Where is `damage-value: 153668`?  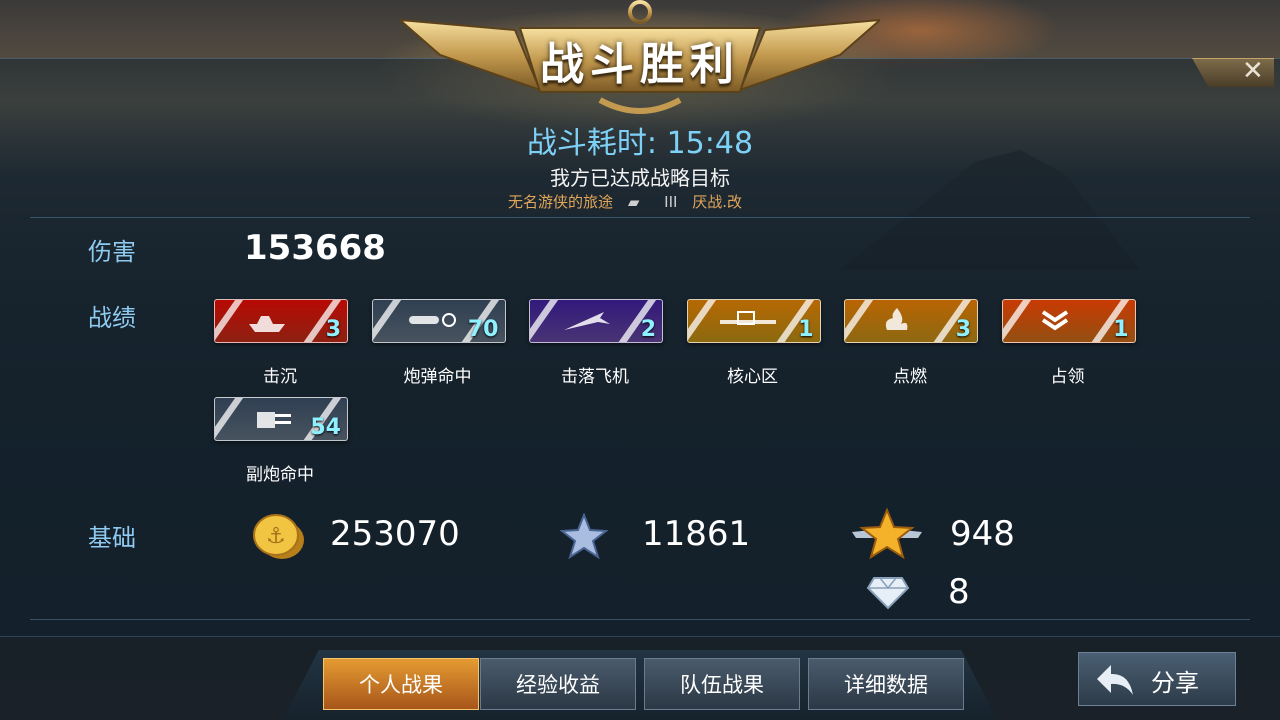
damage-value: 153668 is located at coordinates (315, 248).